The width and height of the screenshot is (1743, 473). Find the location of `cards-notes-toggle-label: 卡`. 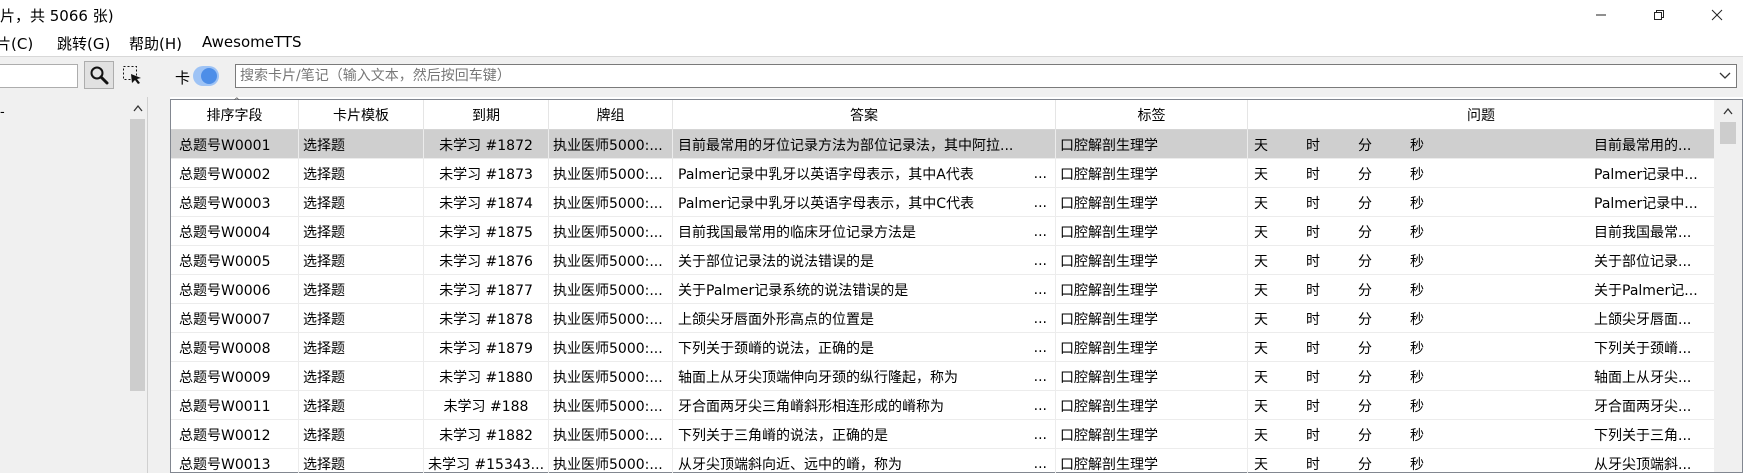

cards-notes-toggle-label: 卡 is located at coordinates (183, 78).